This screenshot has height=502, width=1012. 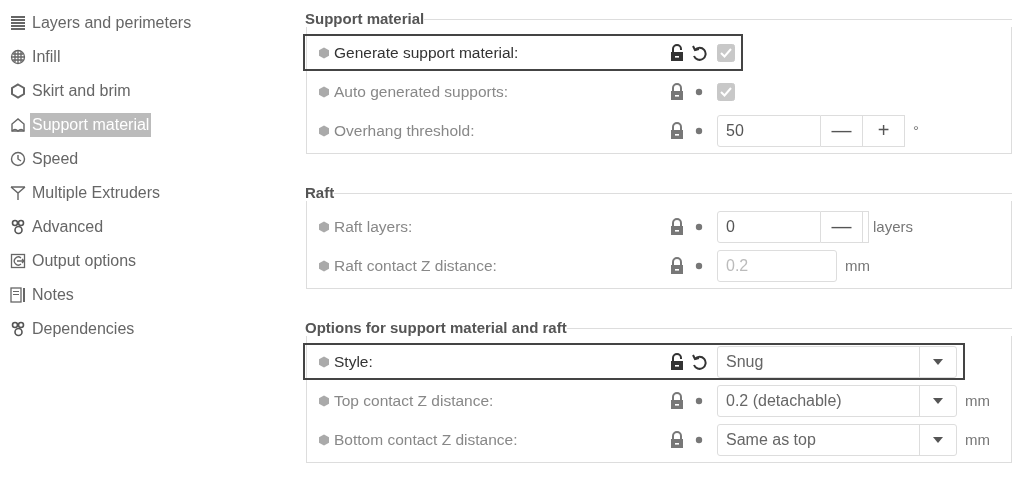 I want to click on option-label: Overhang threshold:, so click(x=405, y=130).